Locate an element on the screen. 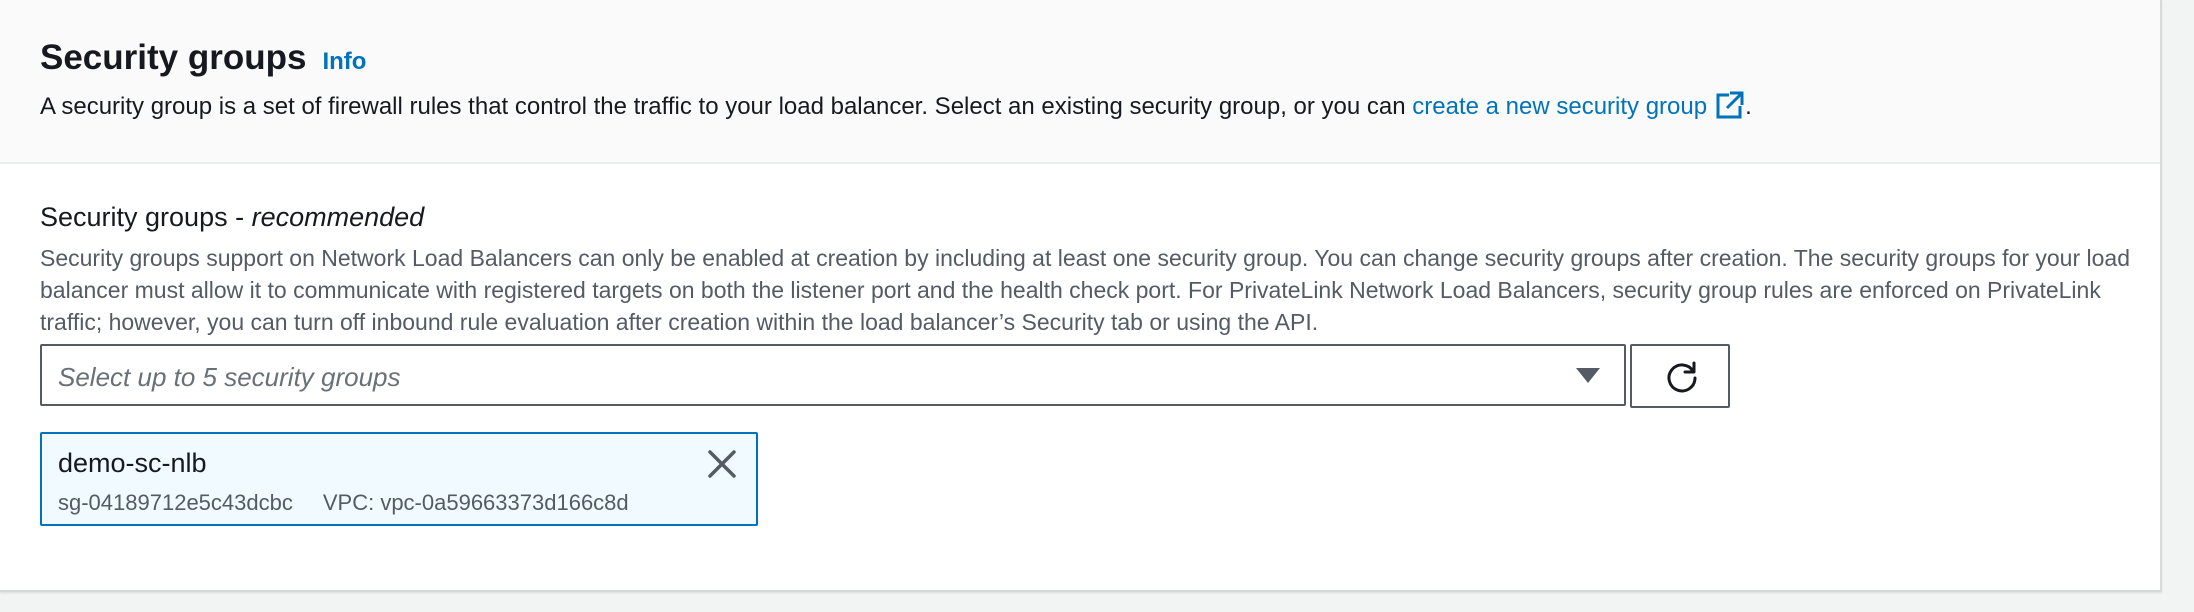 Image resolution: width=2194 pixels, height=612 pixels. header-description-suffix: . is located at coordinates (1748, 106).